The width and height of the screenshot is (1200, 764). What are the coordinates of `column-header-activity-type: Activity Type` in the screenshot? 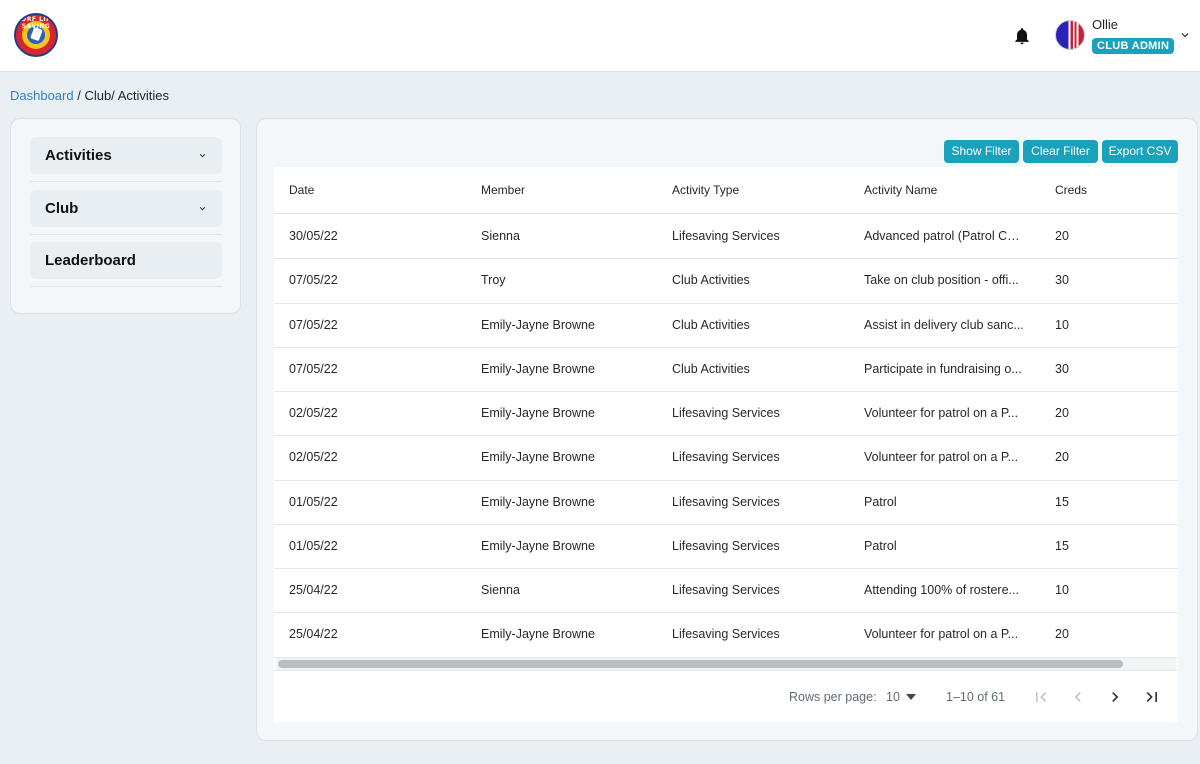 It's located at (757, 190).